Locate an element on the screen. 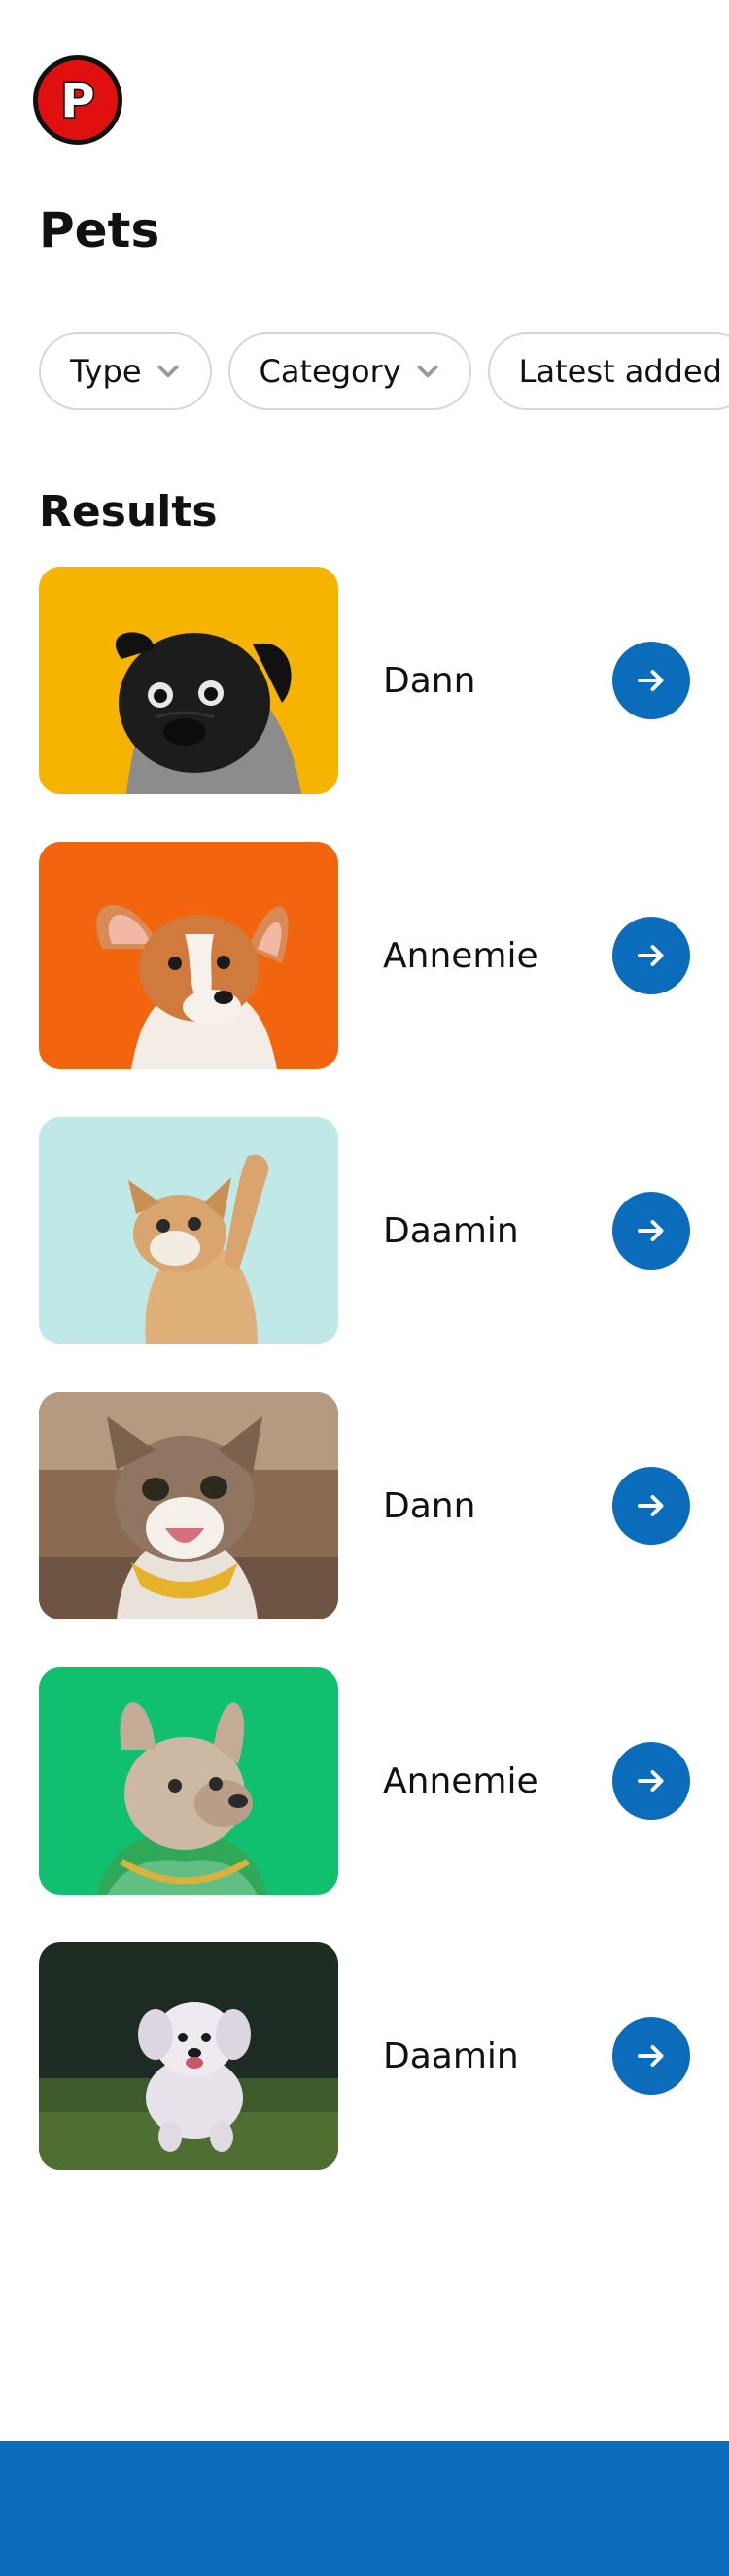 The width and height of the screenshot is (729, 2576). filter-category-label: Category is located at coordinates (330, 371).